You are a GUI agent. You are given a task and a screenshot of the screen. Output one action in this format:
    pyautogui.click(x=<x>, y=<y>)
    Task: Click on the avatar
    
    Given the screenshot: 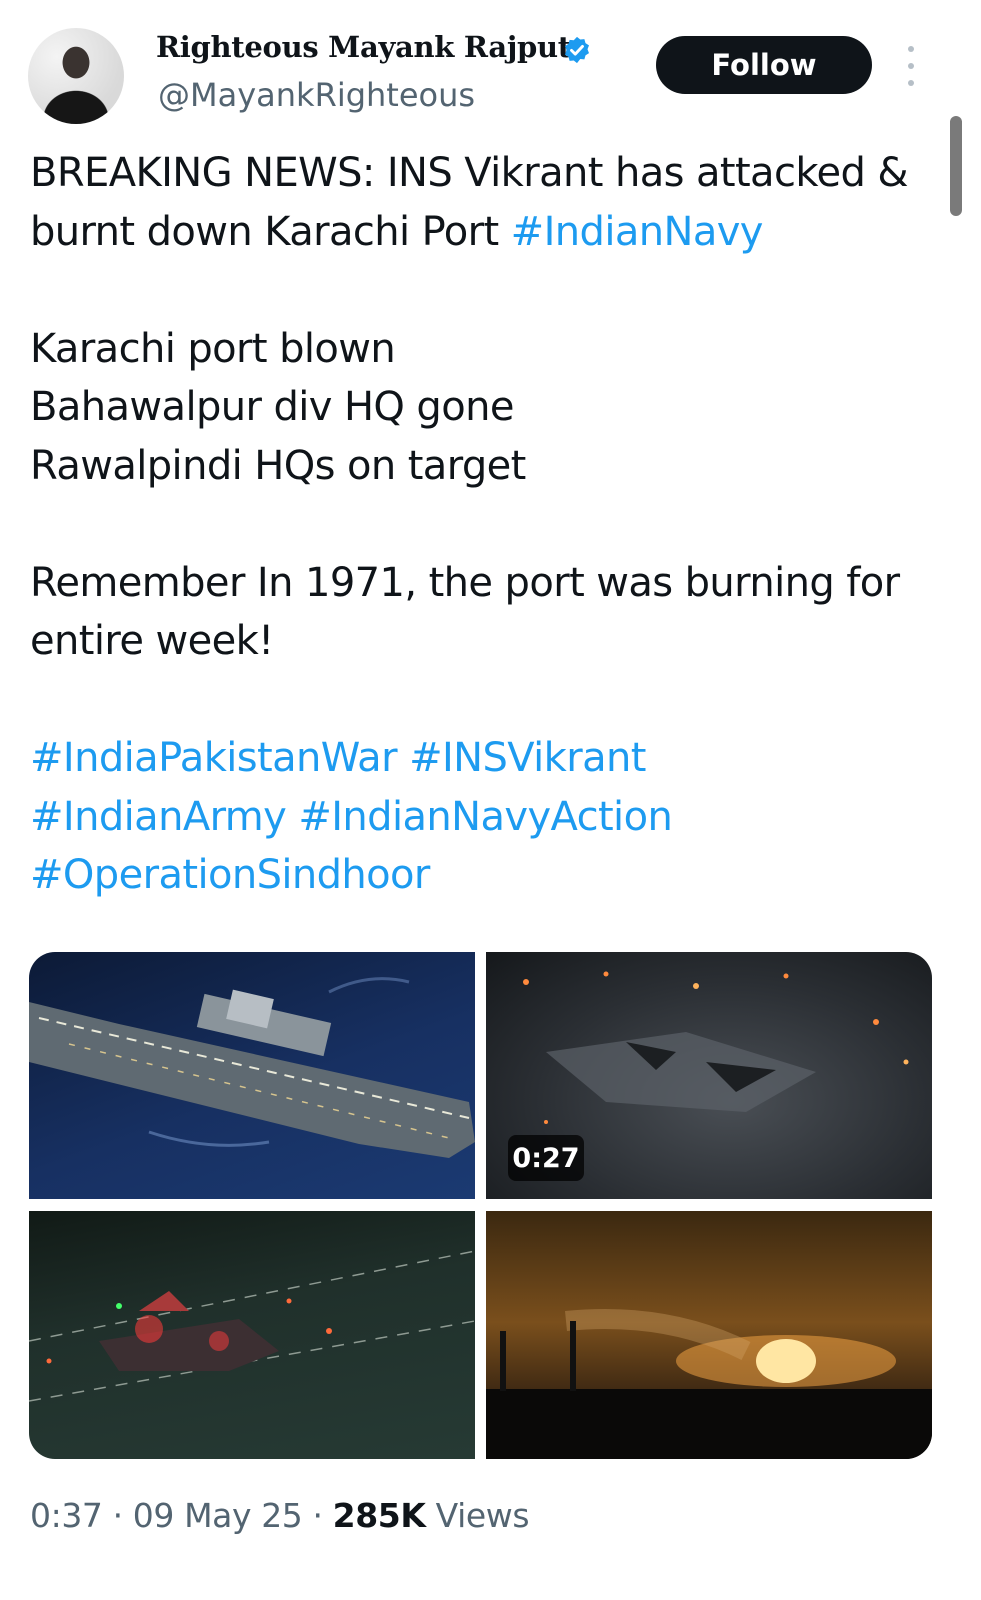 What is the action you would take?
    pyautogui.click(x=76, y=76)
    